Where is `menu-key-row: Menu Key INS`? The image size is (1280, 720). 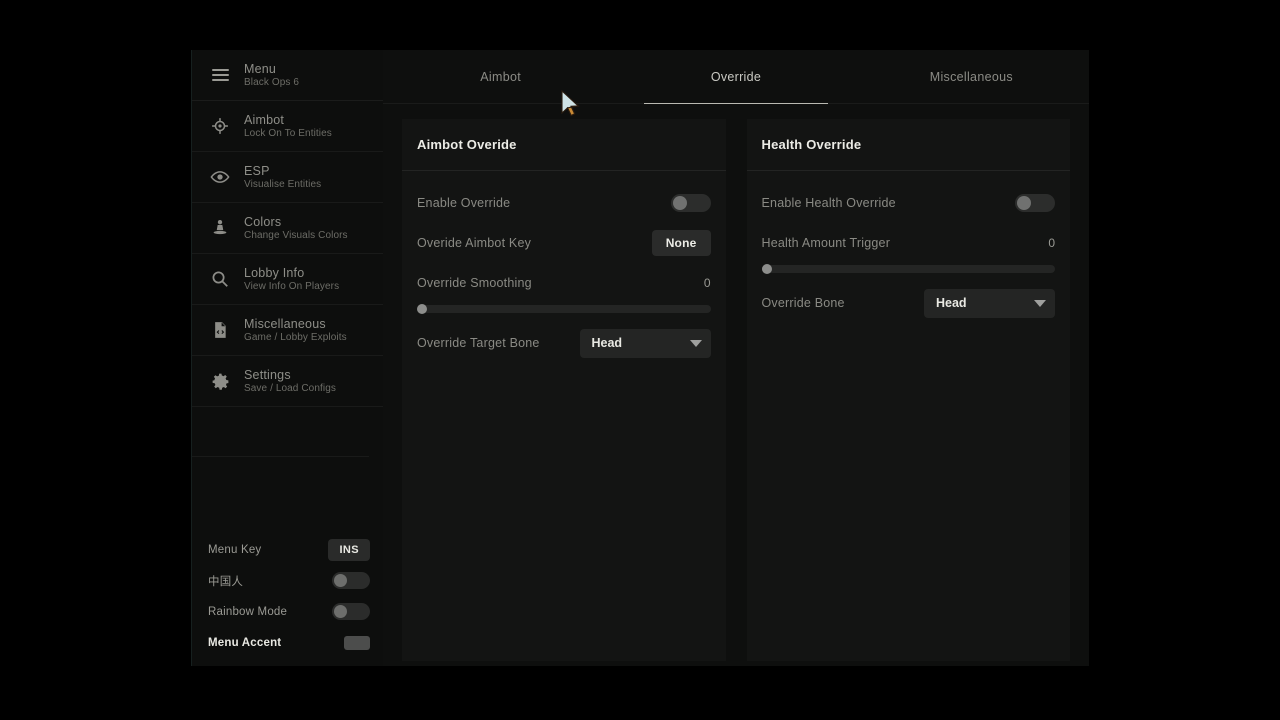
menu-key-row: Menu Key INS is located at coordinates (289, 549).